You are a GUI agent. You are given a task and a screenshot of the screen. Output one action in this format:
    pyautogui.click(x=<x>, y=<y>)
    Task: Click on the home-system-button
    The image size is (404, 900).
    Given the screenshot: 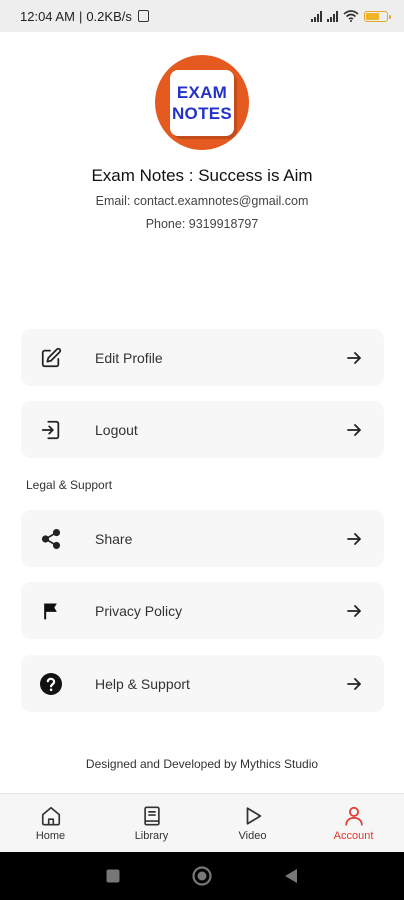 What is the action you would take?
    pyautogui.click(x=202, y=876)
    